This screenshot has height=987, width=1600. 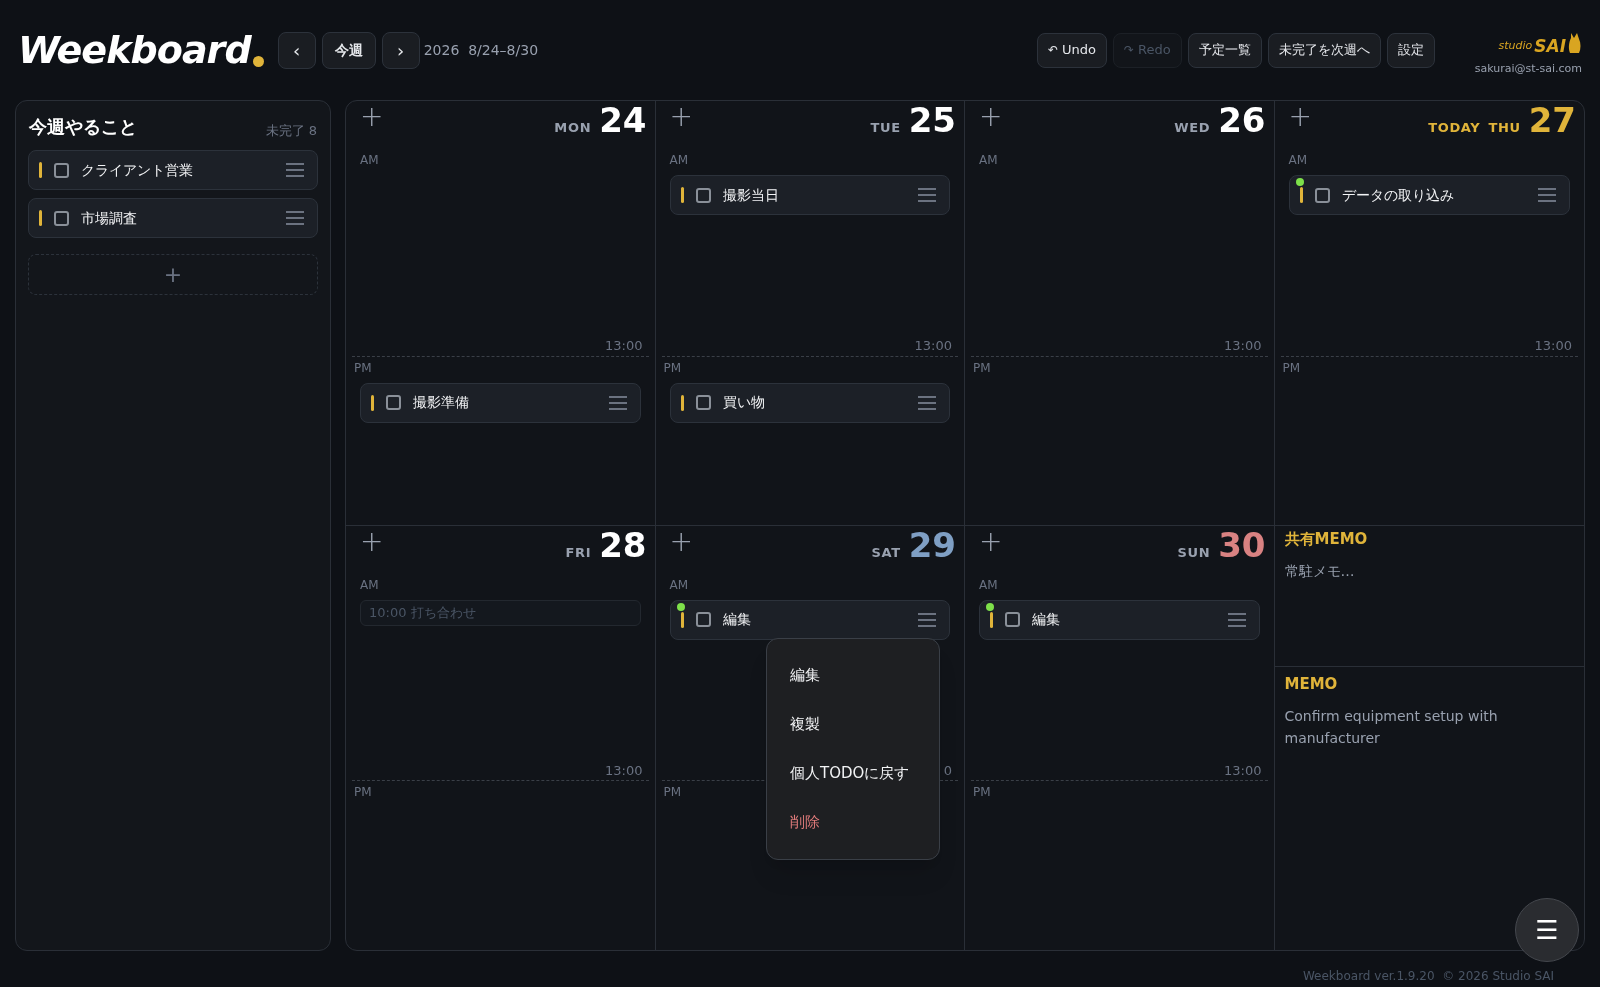 I want to click on menu-item: 編集, so click(x=853, y=675).